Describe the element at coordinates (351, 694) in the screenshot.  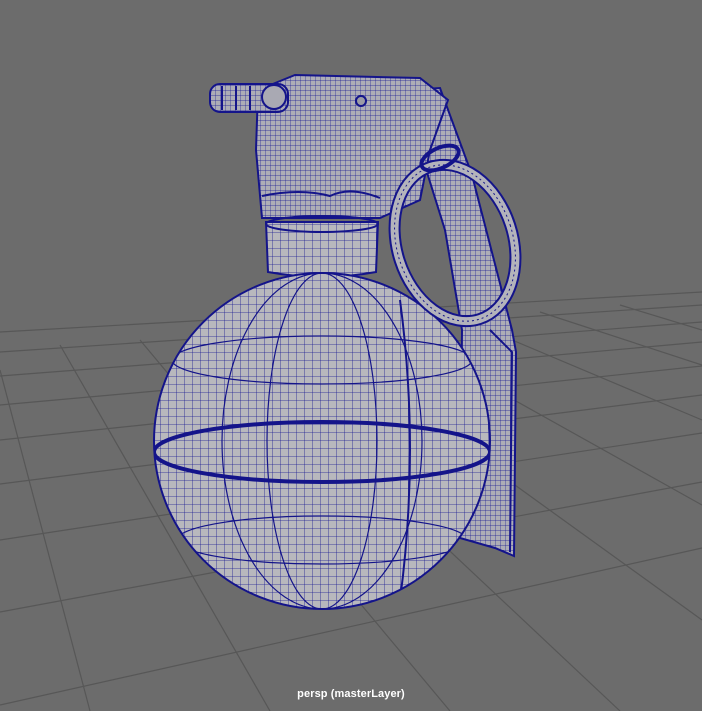
I see `camera-label: persp (masterLayer)` at that location.